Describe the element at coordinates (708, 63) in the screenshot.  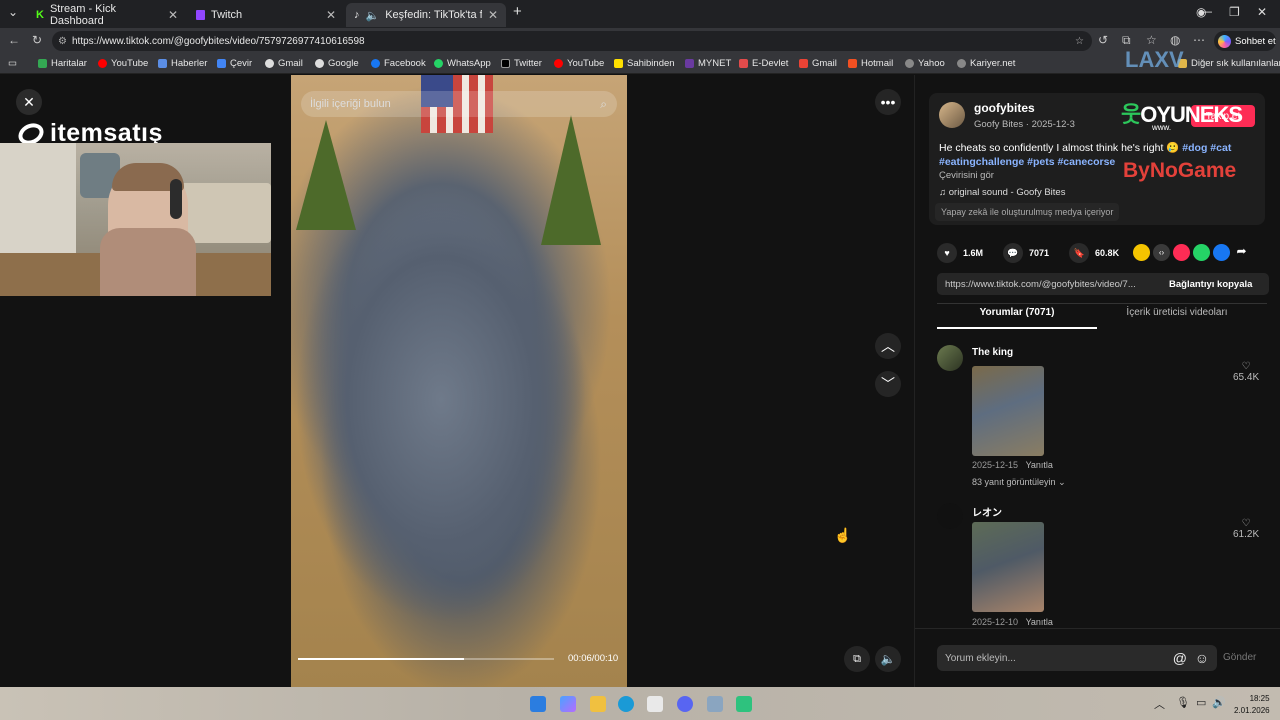
I see `bookmark-mynet: MYNET` at that location.